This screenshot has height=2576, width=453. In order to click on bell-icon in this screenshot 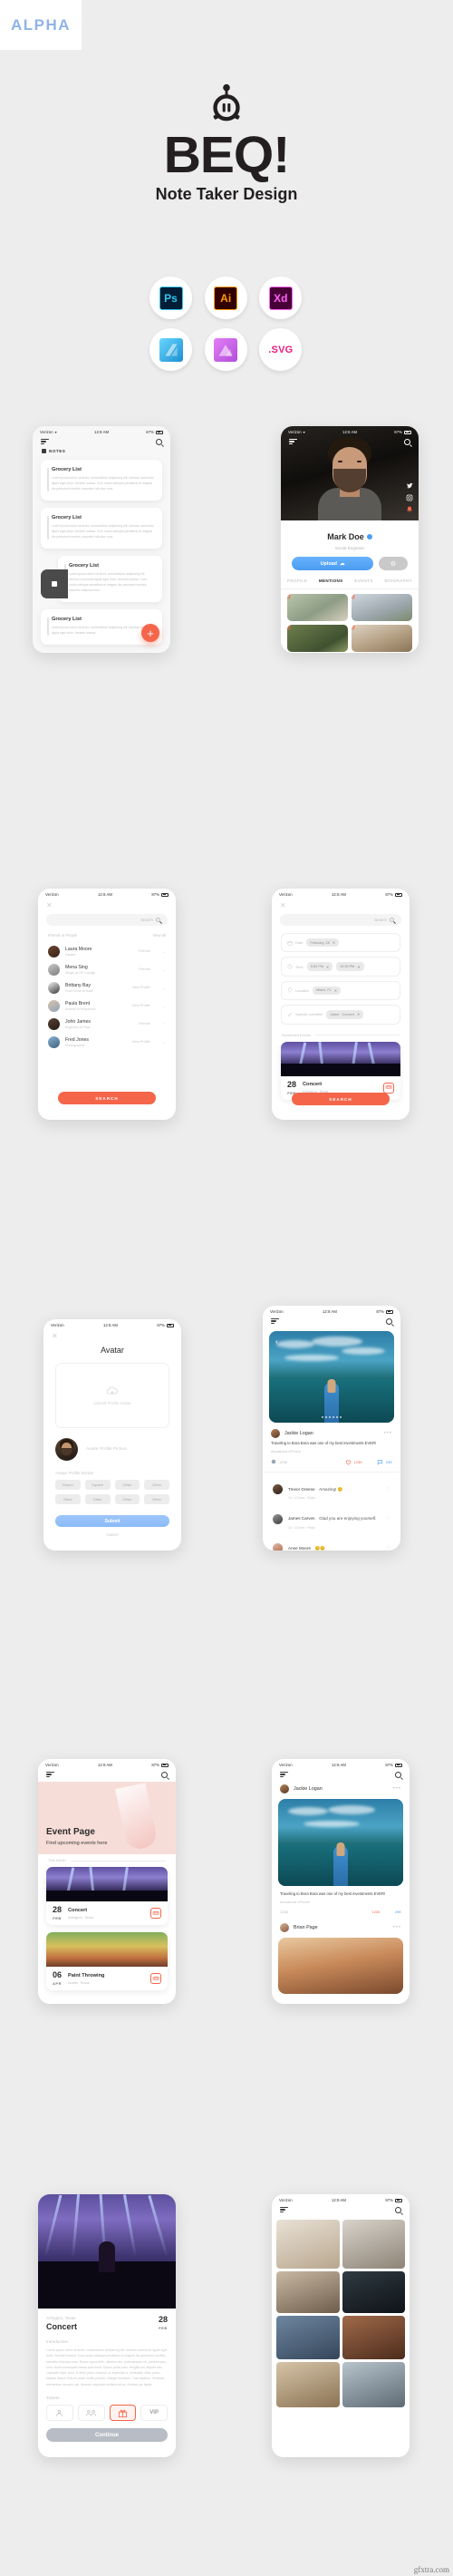, I will do `click(410, 510)`.